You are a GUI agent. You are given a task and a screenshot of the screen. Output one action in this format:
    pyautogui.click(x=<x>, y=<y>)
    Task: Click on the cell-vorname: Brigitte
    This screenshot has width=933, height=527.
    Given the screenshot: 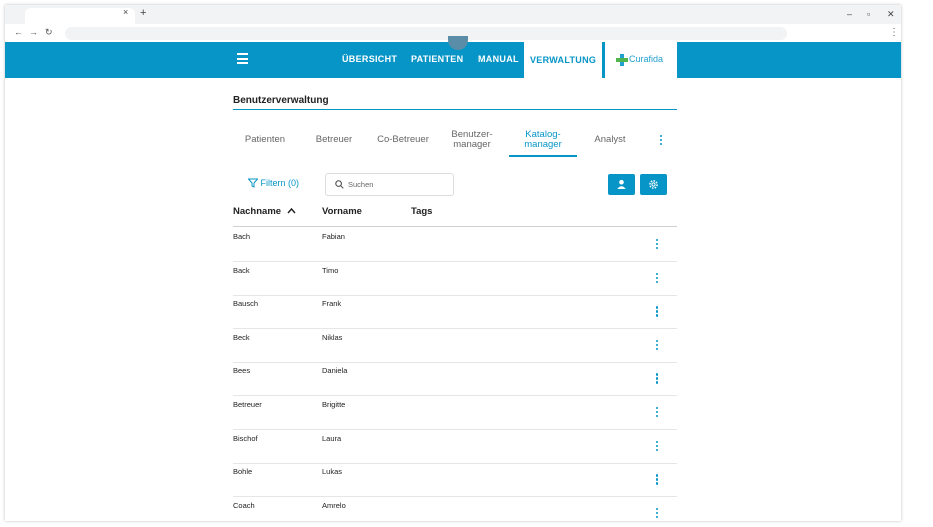 What is the action you would take?
    pyautogui.click(x=334, y=404)
    